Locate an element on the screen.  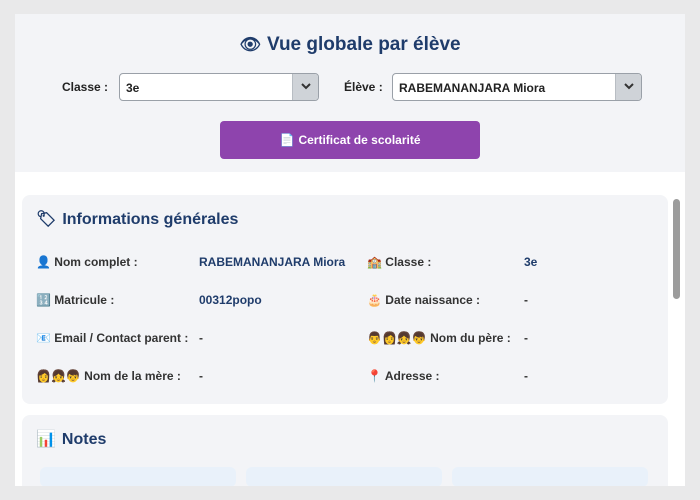
numbers-icon: 🔢 is located at coordinates (43, 300).